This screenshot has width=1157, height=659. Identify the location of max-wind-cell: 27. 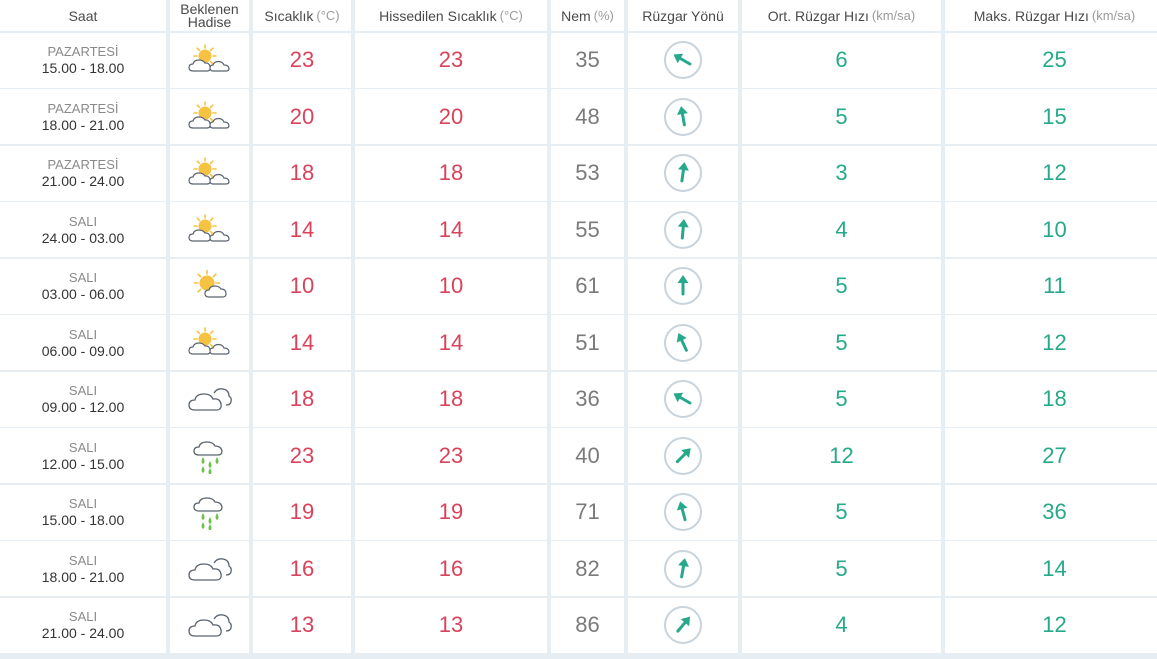
(1051, 455).